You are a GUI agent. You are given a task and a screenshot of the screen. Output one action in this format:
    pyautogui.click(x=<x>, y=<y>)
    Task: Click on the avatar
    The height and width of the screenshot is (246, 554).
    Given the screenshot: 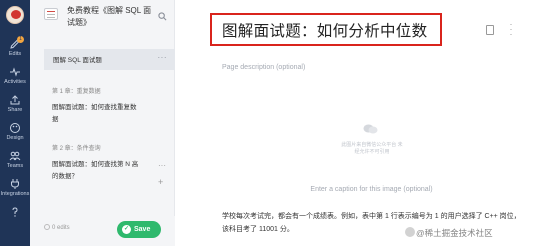 What is the action you would take?
    pyautogui.click(x=15, y=15)
    